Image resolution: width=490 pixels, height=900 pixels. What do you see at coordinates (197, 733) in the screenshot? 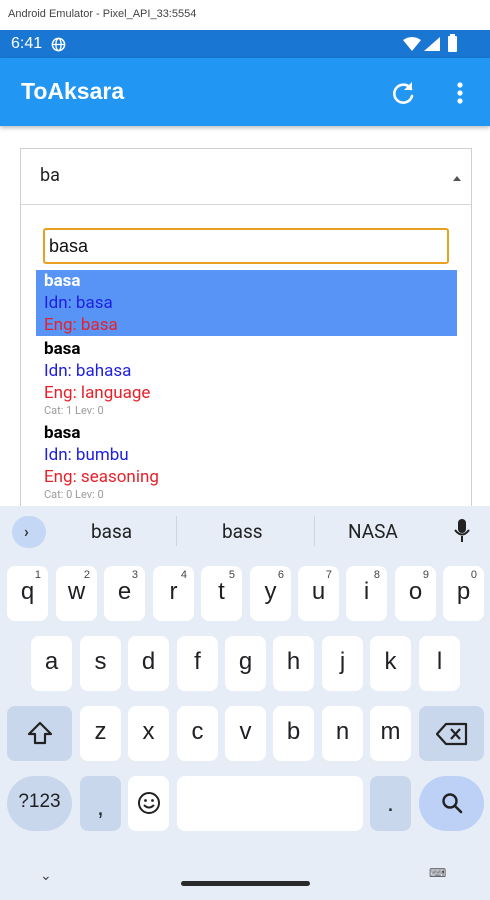
I see `key-c: c` at bounding box center [197, 733].